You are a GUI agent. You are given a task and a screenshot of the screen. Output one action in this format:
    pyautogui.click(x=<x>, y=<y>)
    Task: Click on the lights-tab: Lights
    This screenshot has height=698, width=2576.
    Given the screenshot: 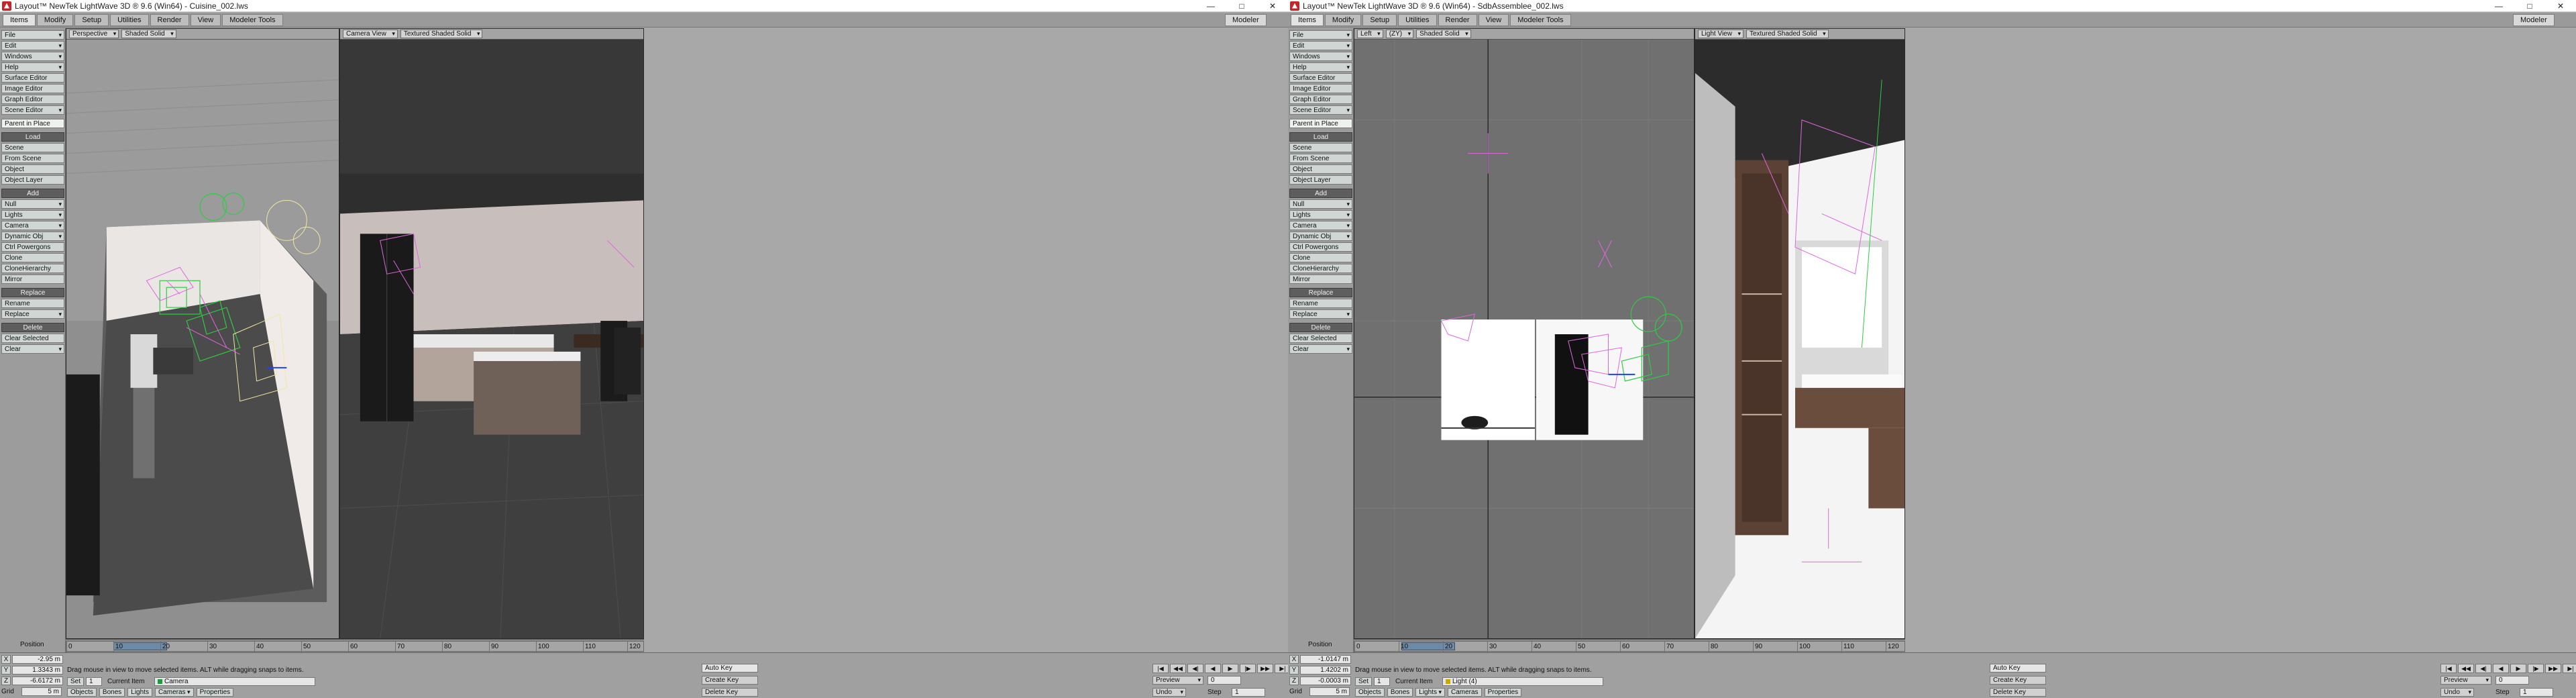 What is the action you would take?
    pyautogui.click(x=1430, y=692)
    